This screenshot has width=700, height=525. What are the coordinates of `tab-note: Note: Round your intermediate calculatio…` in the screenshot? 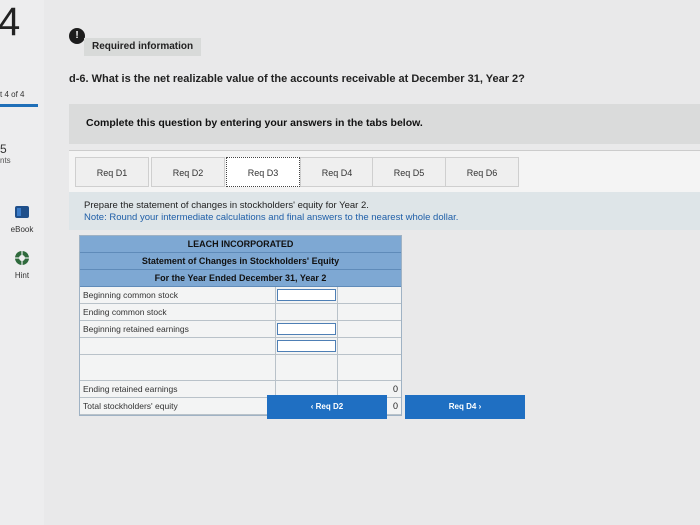 It's located at (271, 217).